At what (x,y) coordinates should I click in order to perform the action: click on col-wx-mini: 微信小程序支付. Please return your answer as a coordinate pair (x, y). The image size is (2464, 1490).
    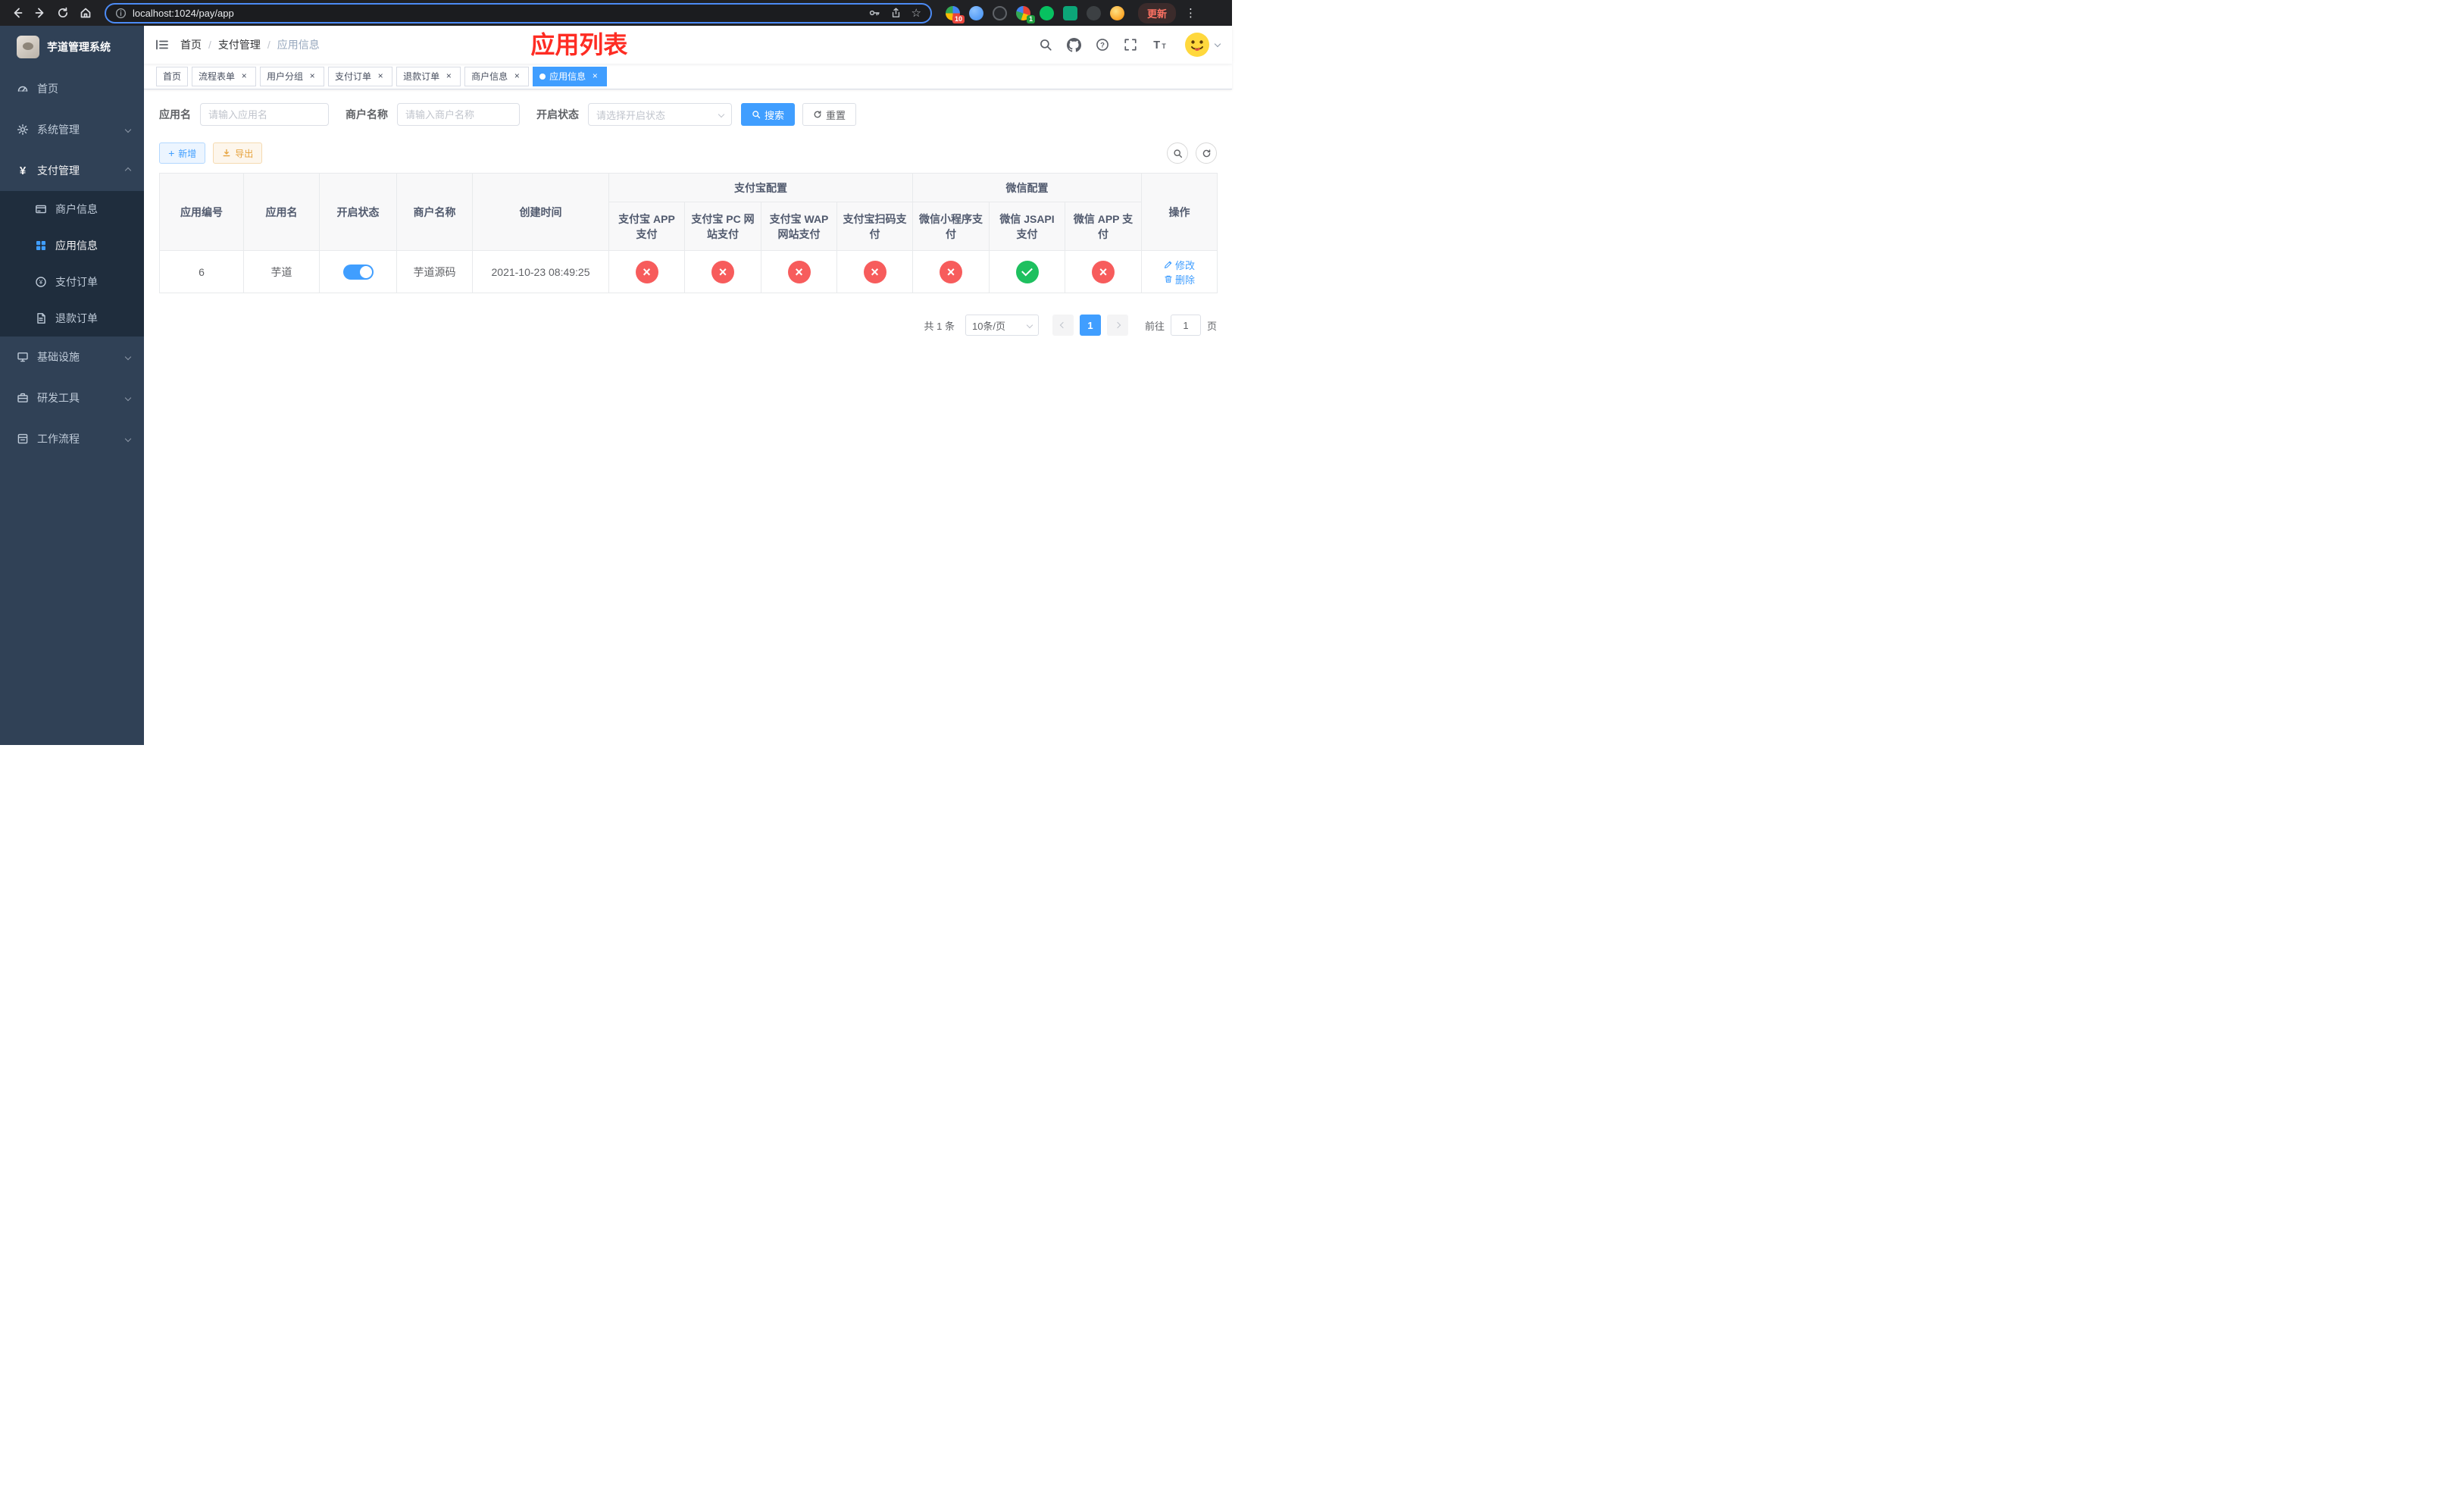
    Looking at the image, I should click on (951, 226).